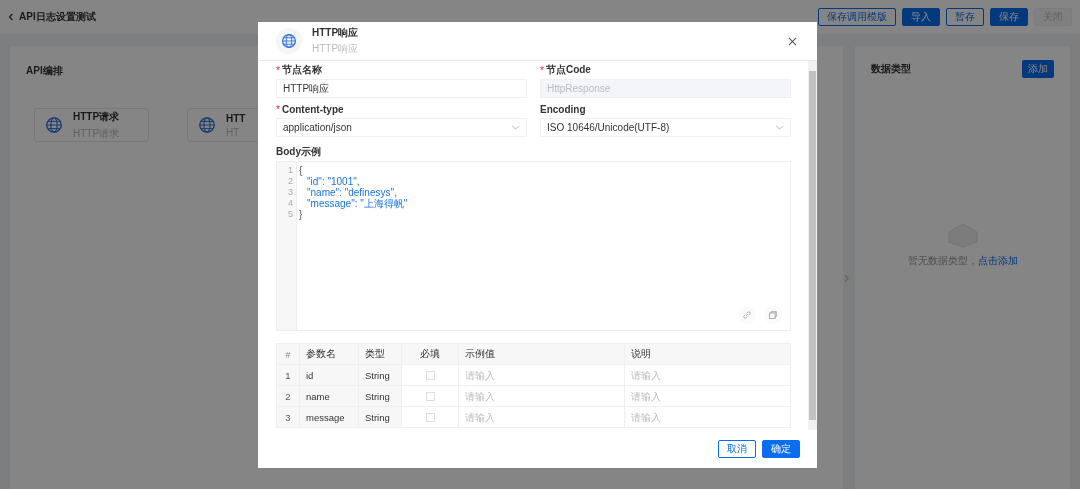 This screenshot has width=1080, height=489. I want to click on panel-title: 数据类型, so click(891, 69).